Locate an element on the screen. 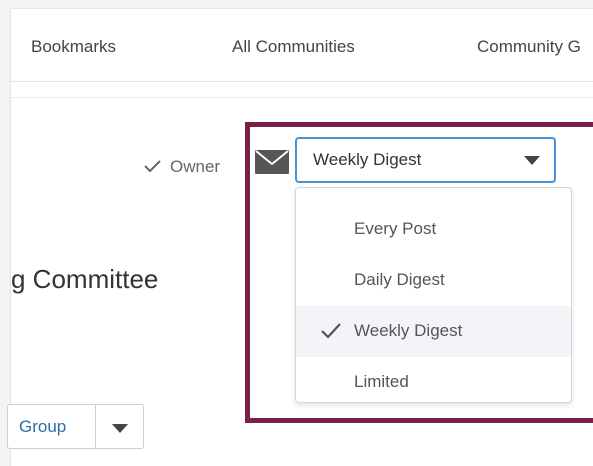  option-limited: Limited is located at coordinates (433, 382).